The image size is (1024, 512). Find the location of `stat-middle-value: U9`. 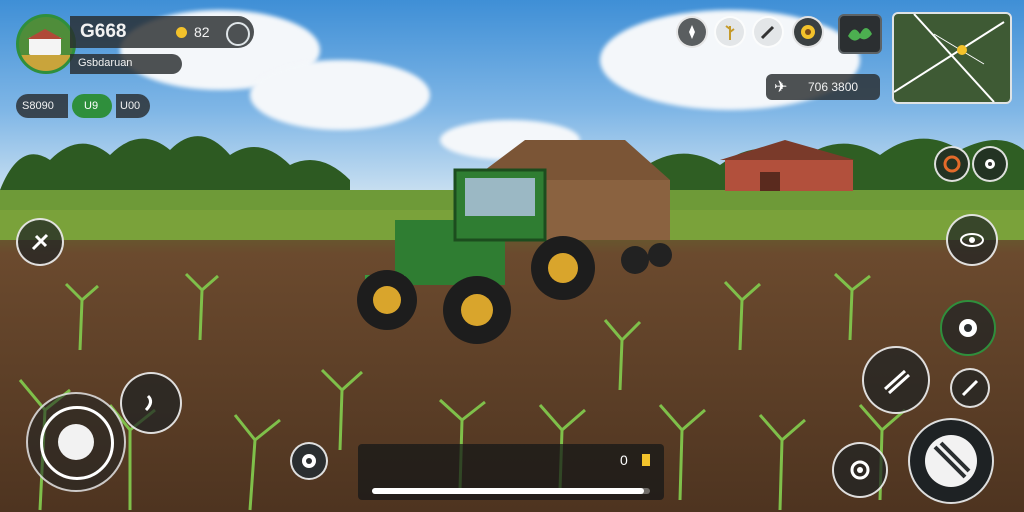

stat-middle-value: U9 is located at coordinates (91, 106).